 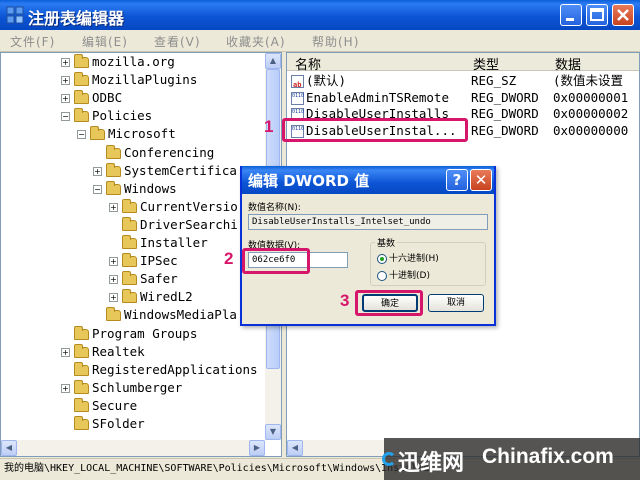 I want to click on list-header: 名称 类型 数据, so click(x=463, y=63).